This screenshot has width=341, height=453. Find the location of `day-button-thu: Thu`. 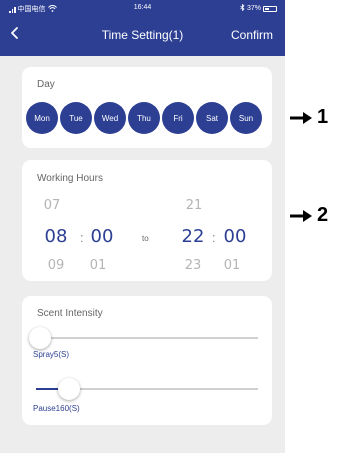

day-button-thu: Thu is located at coordinates (144, 118).